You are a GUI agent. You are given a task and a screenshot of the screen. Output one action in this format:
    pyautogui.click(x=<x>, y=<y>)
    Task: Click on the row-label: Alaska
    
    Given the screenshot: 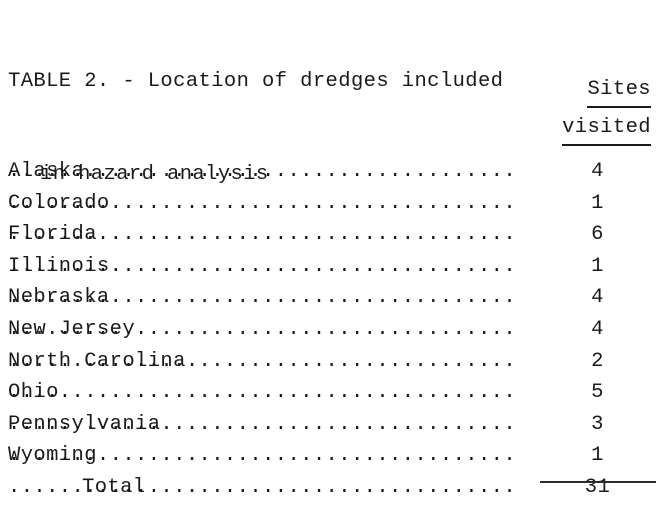 What is the action you would take?
    pyautogui.click(x=46, y=171)
    